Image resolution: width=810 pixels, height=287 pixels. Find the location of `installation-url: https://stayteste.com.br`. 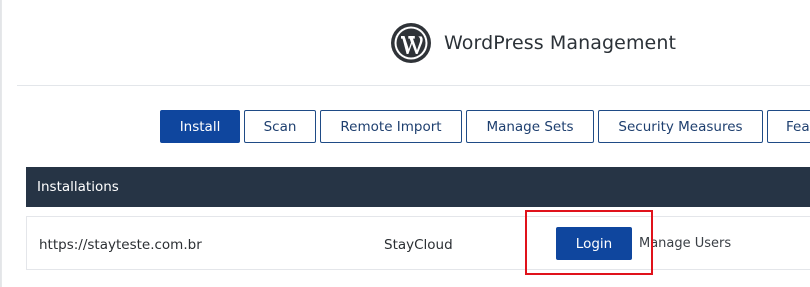

installation-url: https://stayteste.com.br is located at coordinates (120, 245).